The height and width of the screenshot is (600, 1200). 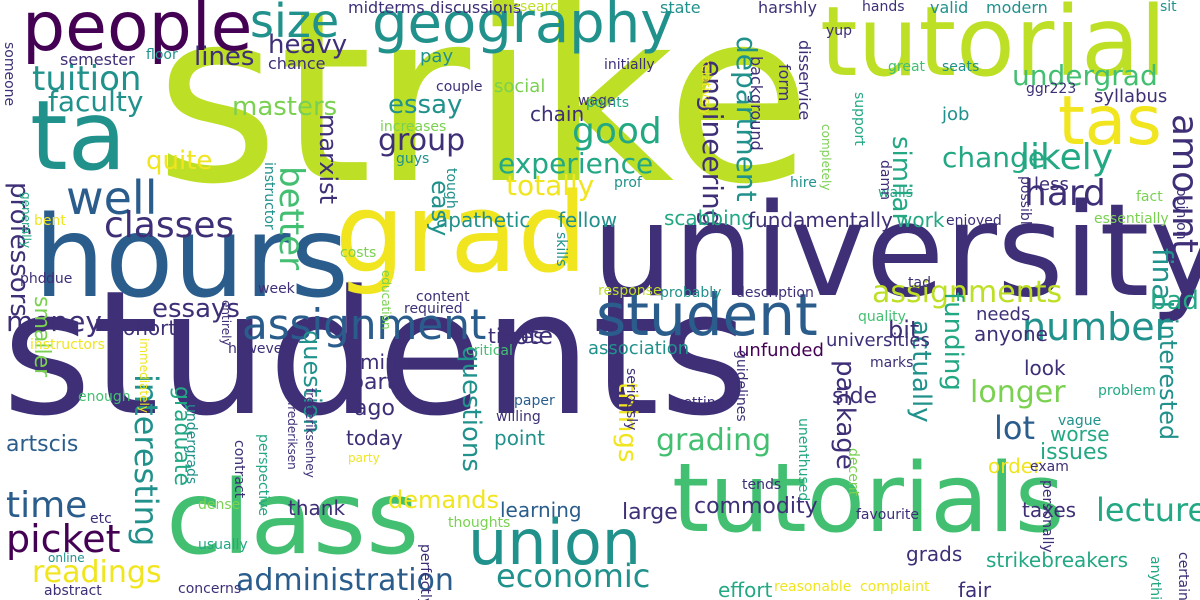 What do you see at coordinates (224, 57) in the screenshot?
I see `word-lines: lines` at bounding box center [224, 57].